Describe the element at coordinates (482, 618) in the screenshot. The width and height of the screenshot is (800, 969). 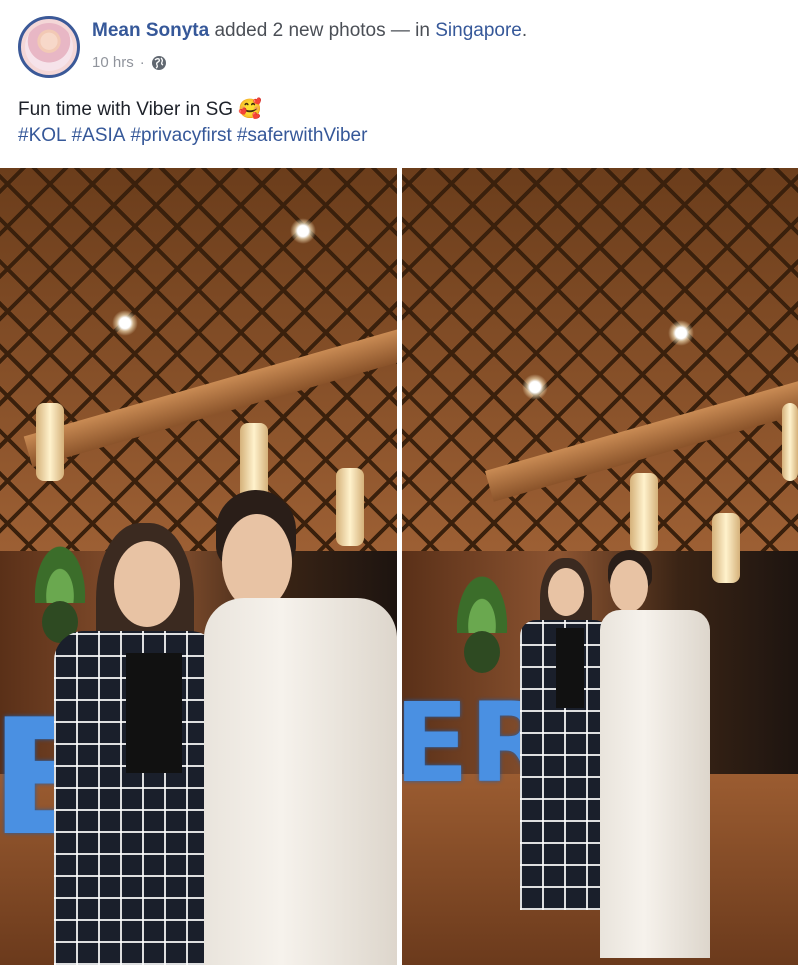
I see `potted-plant` at that location.